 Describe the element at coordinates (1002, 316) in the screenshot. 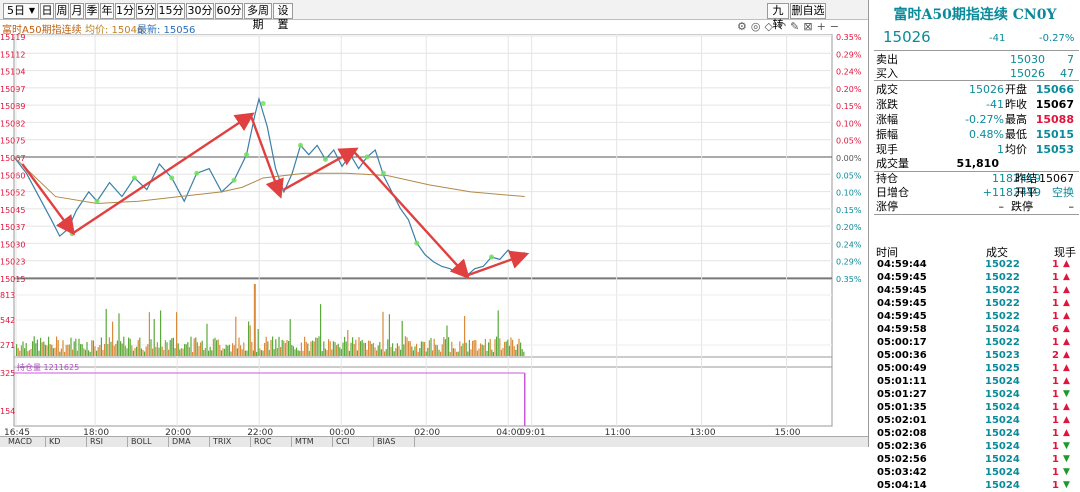

I see `trade-price: 15022` at that location.